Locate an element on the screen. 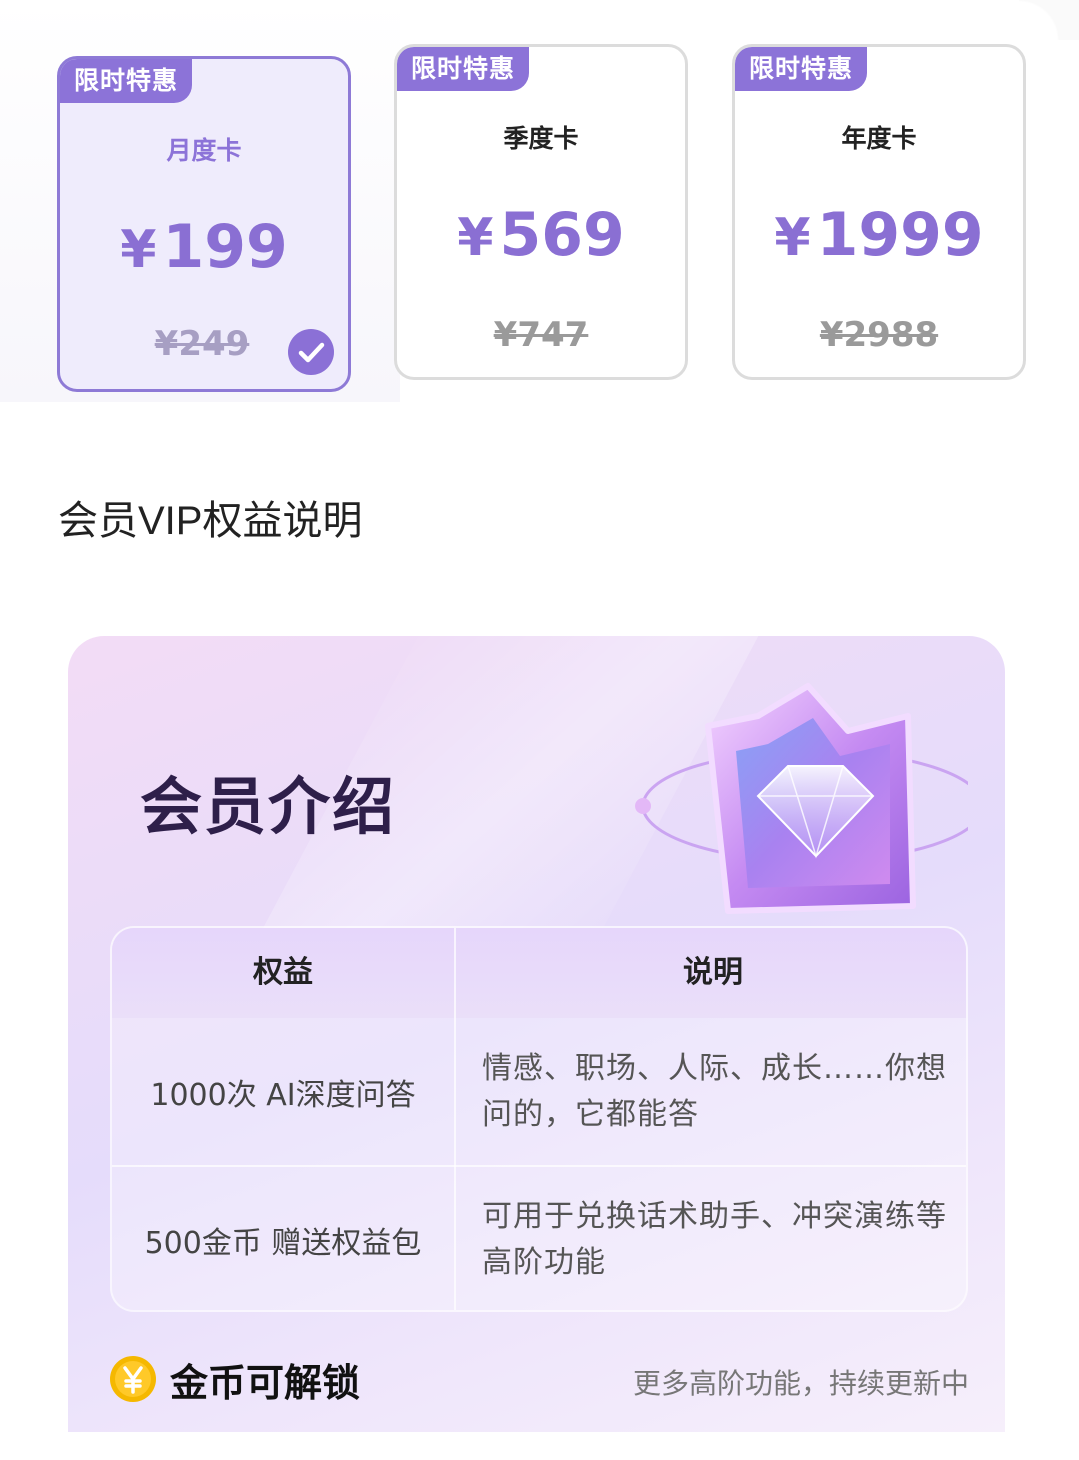 Image resolution: width=1079 pixels, height=1460 pixels. plan-price: ¥569 is located at coordinates (541, 236).